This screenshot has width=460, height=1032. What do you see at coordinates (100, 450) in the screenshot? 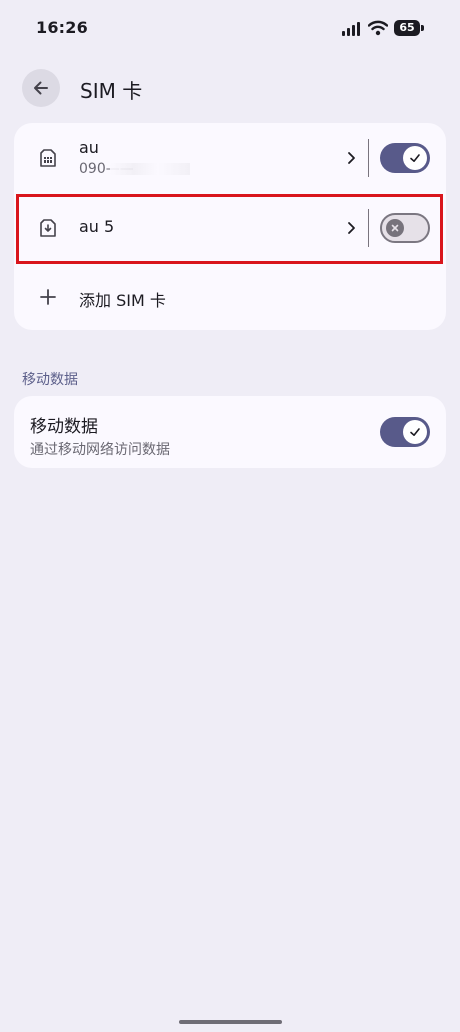
I see `mobile-data-subtitle: 通过移动网络访问数据` at bounding box center [100, 450].